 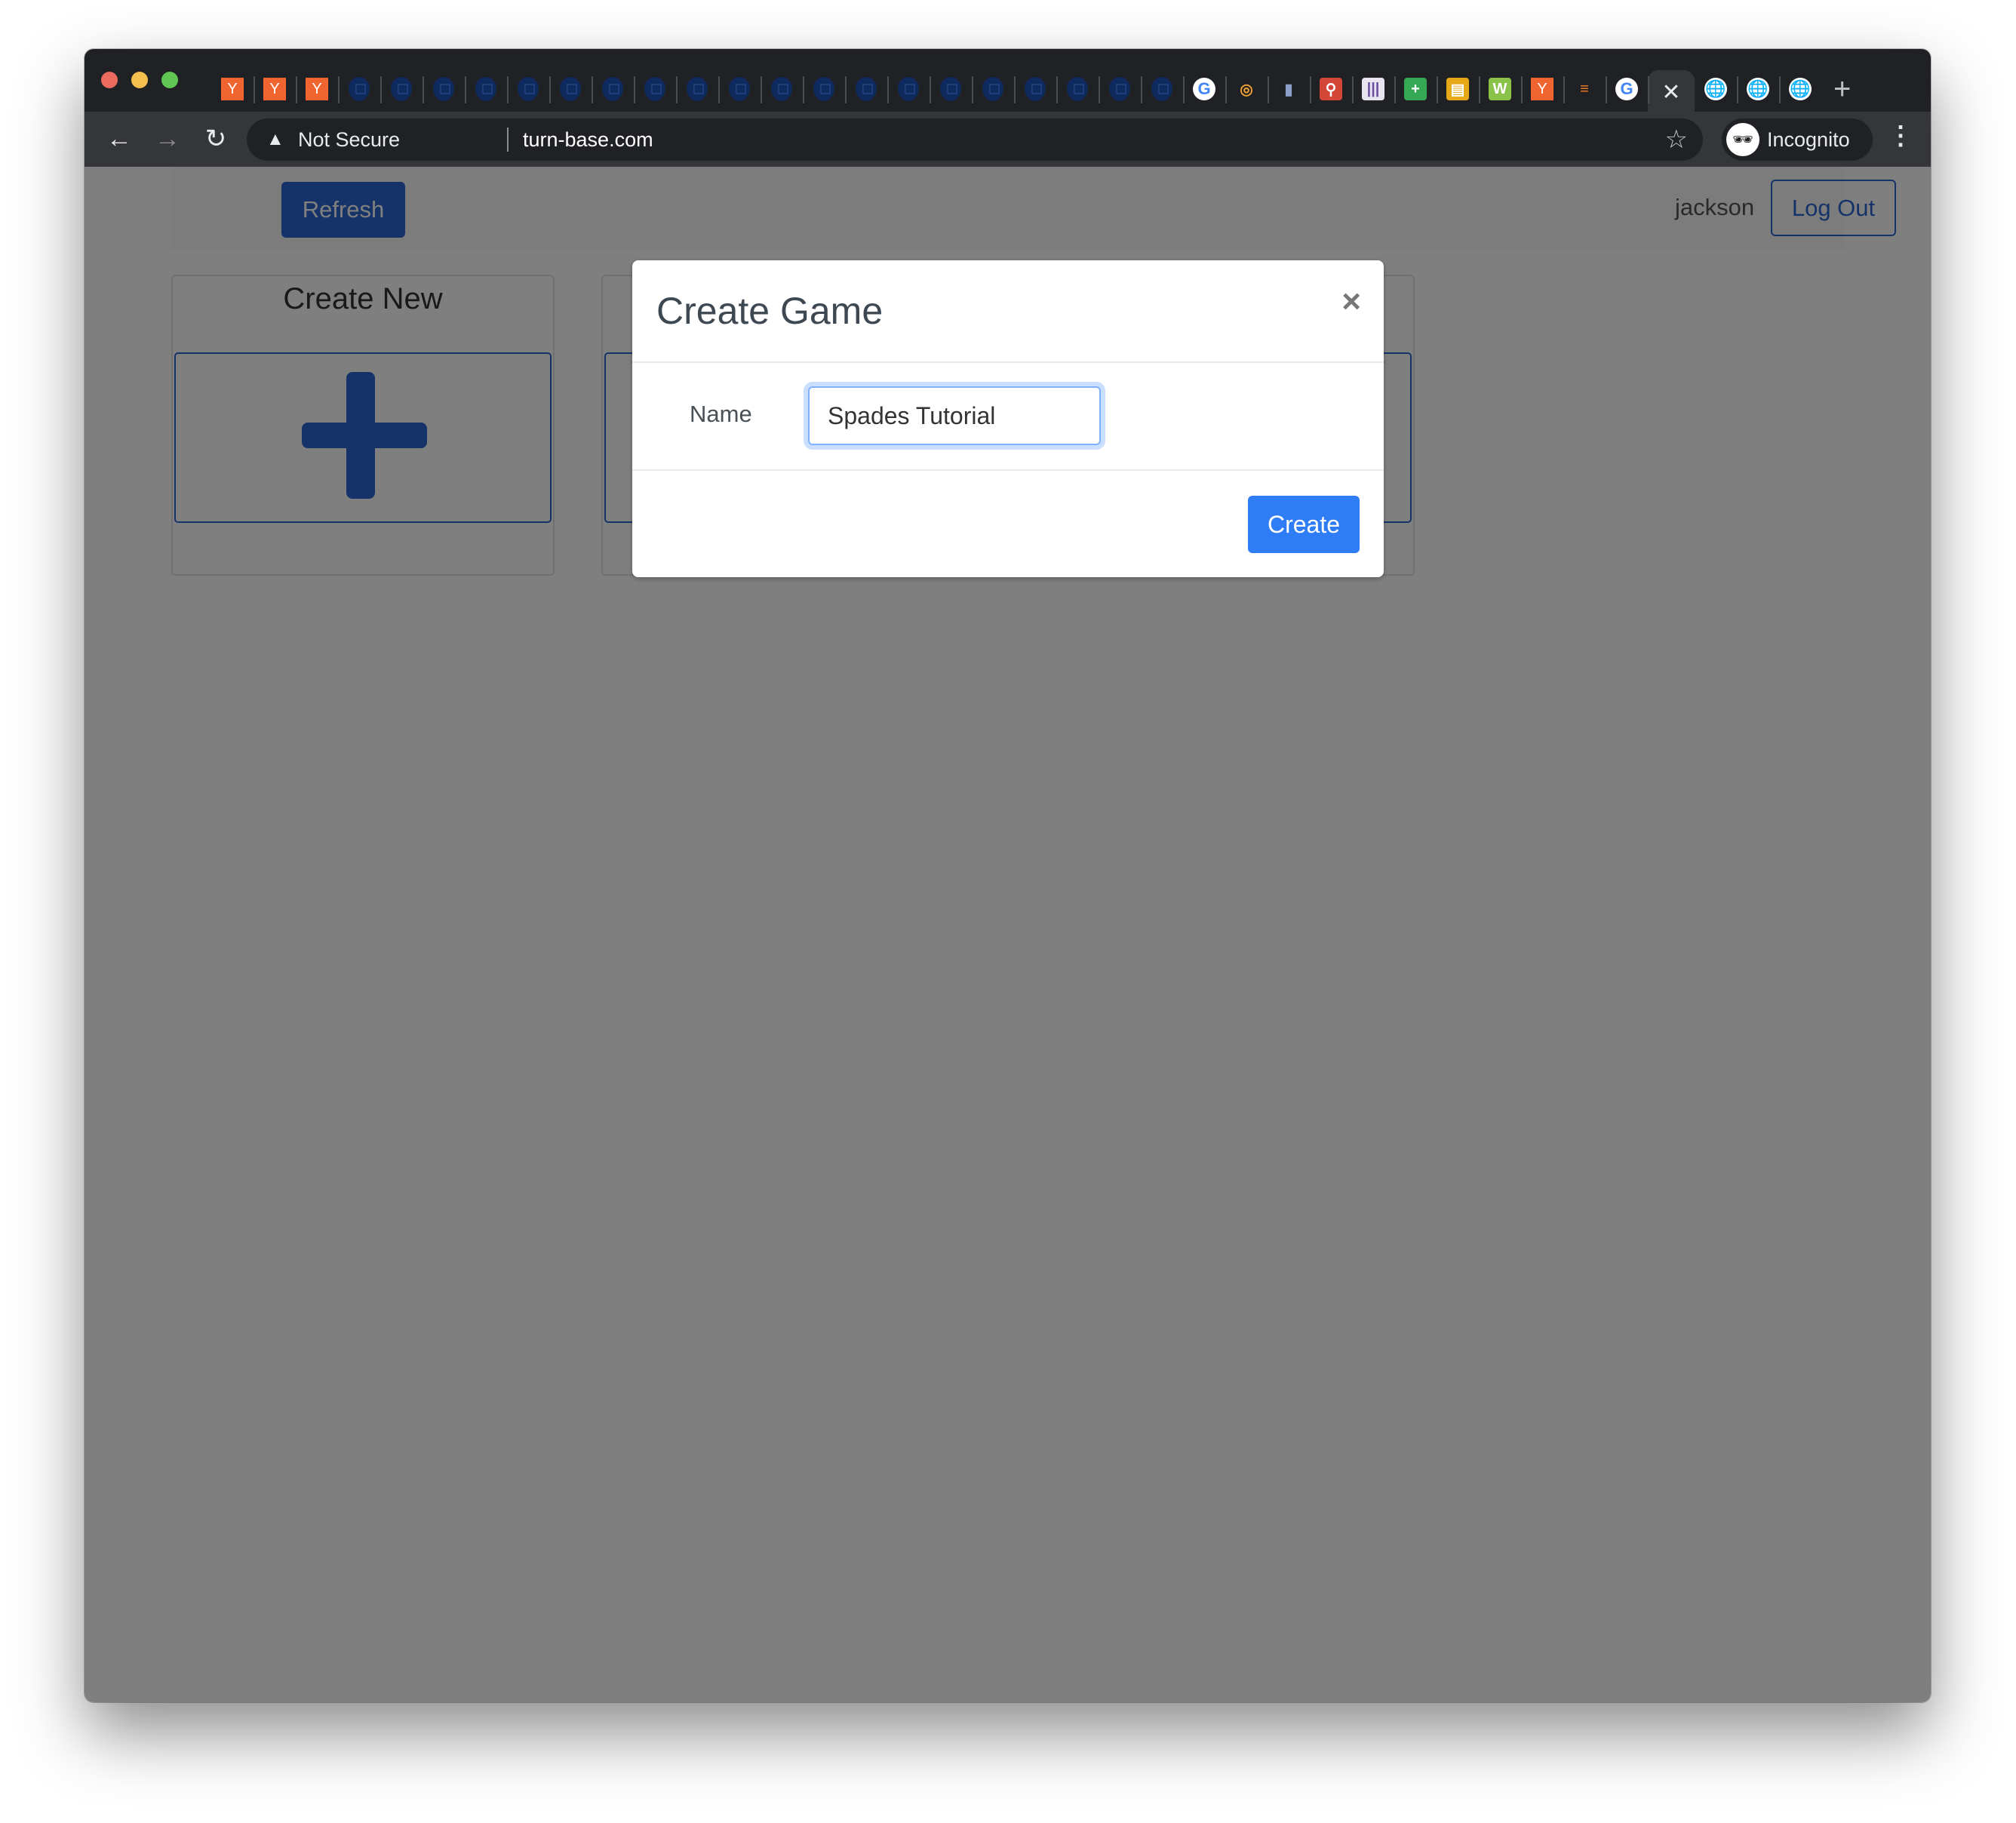 I want to click on modal-header: Create Game ×, so click(x=1008, y=311).